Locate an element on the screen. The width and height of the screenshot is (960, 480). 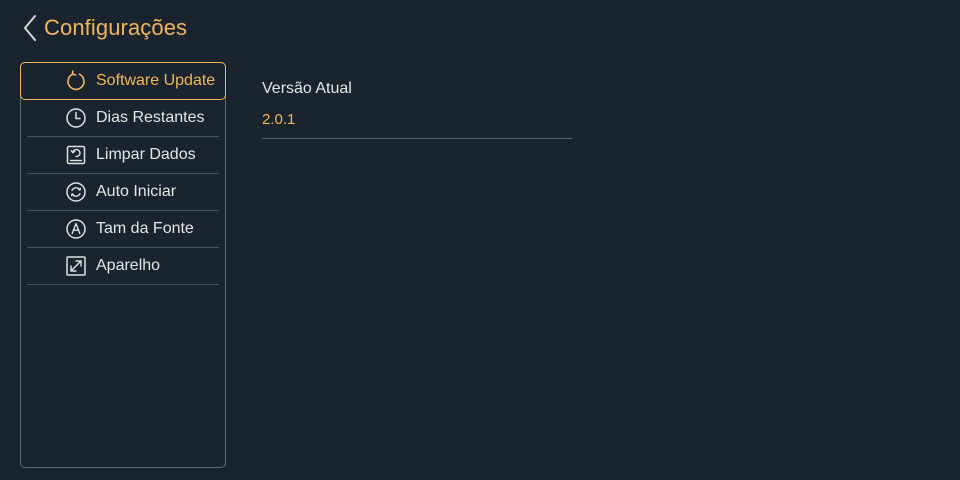
refresh-icon is located at coordinates (76, 81).